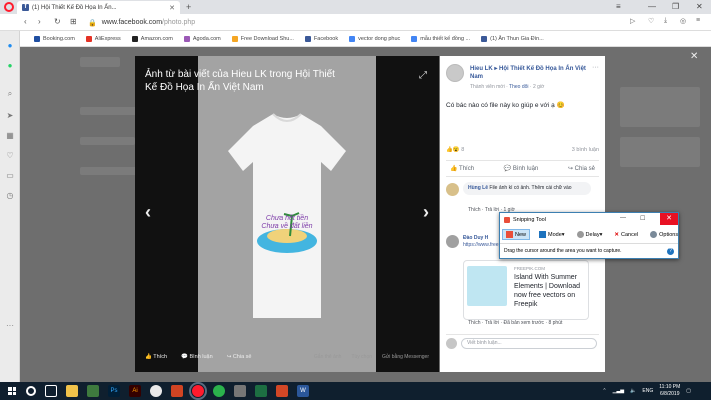 The width and height of the screenshot is (711, 400). What do you see at coordinates (197, 357) in the screenshot?
I see `photo-comment-button: 💬 Bình luận` at bounding box center [197, 357].